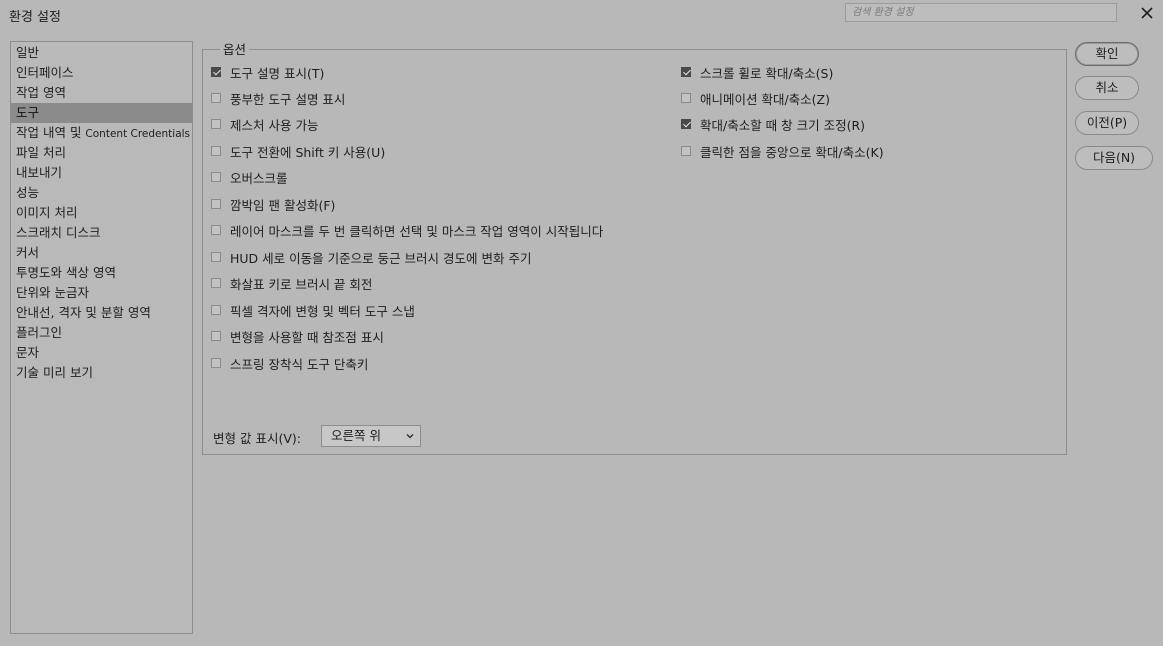 The image size is (1163, 646). Describe the element at coordinates (581, 14) in the screenshot. I see `title-bar: 환경 설정` at that location.